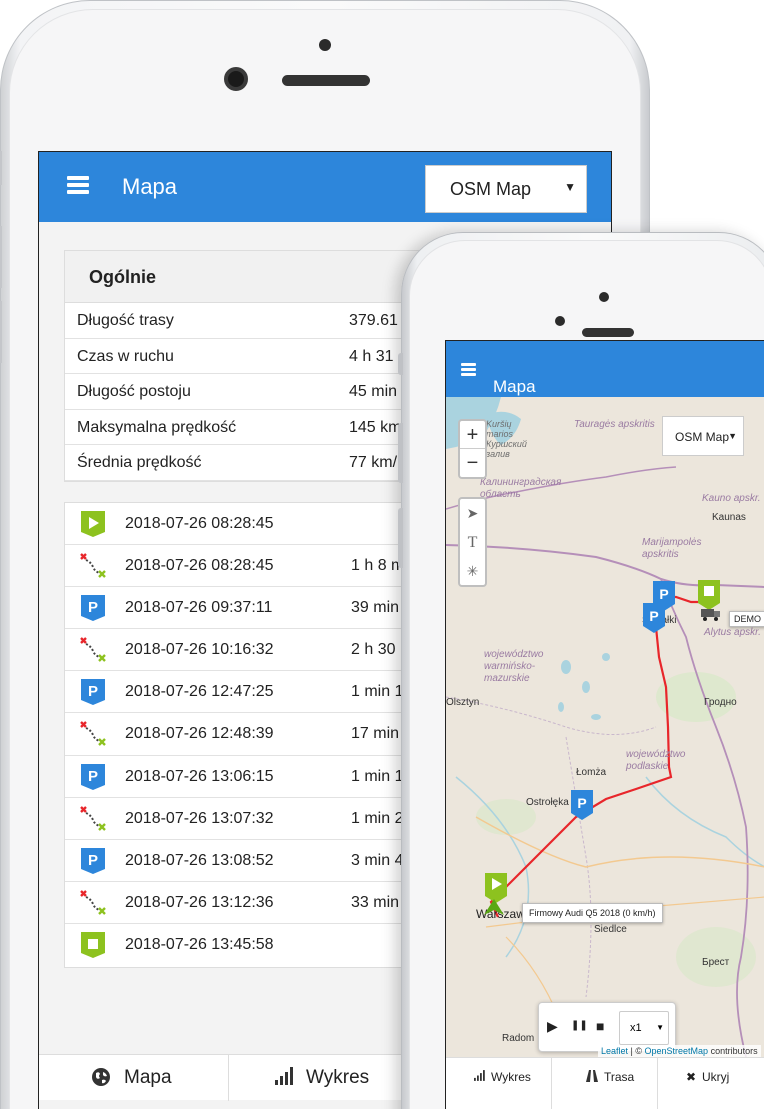 This screenshot has height=1109, width=764. I want to click on event-timestamp: 2018-07-26 12:47:25, so click(199, 692).